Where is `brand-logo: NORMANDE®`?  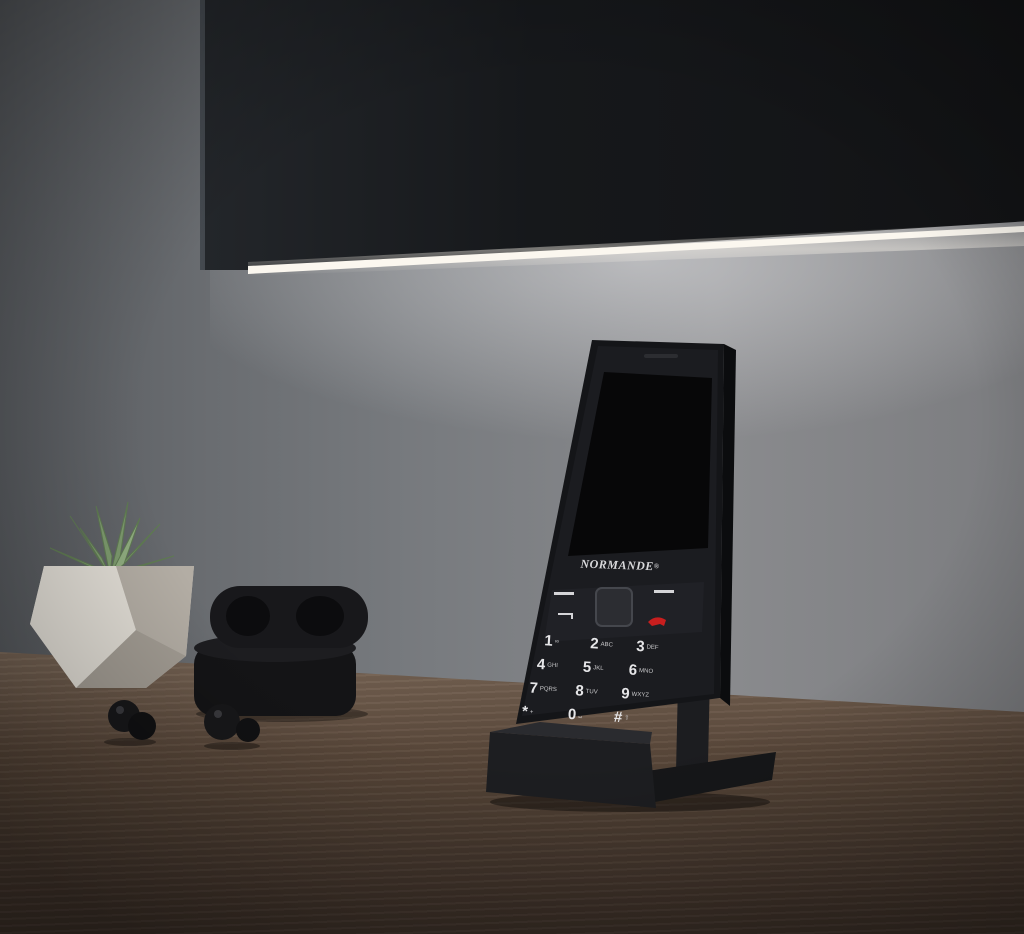
brand-logo: NORMANDE® is located at coordinates (620, 564).